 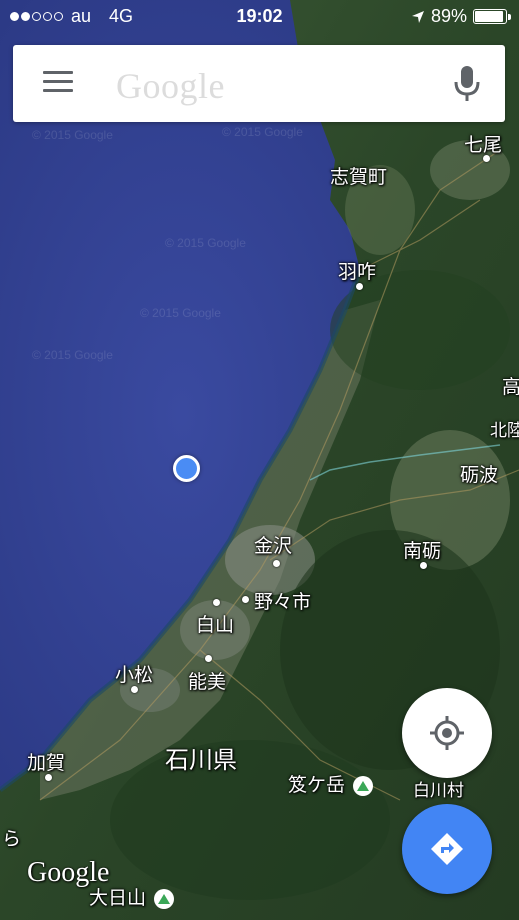 I want to click on place-label: 白川村, so click(x=438, y=788).